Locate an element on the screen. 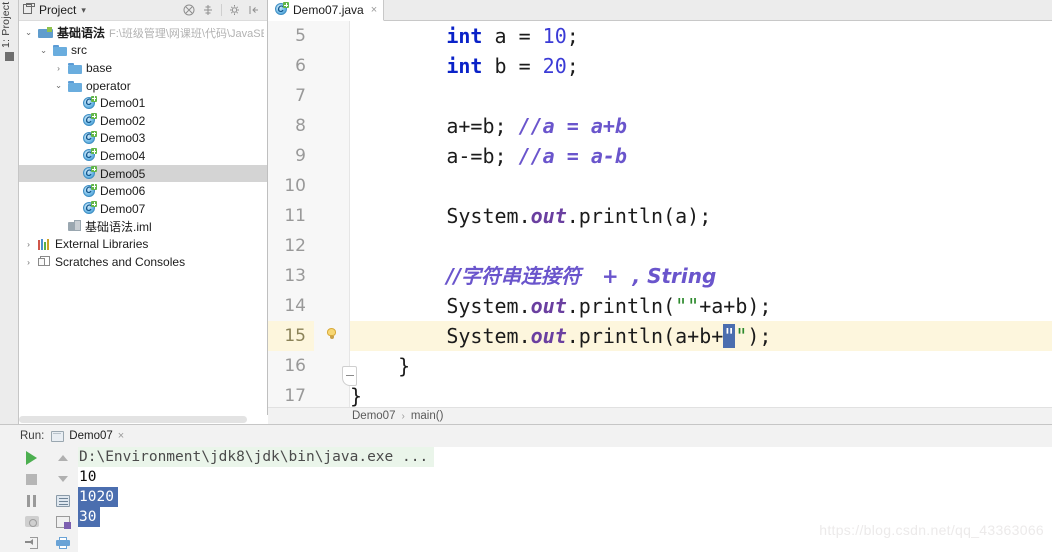  run-toolbar is located at coordinates (47, 499).